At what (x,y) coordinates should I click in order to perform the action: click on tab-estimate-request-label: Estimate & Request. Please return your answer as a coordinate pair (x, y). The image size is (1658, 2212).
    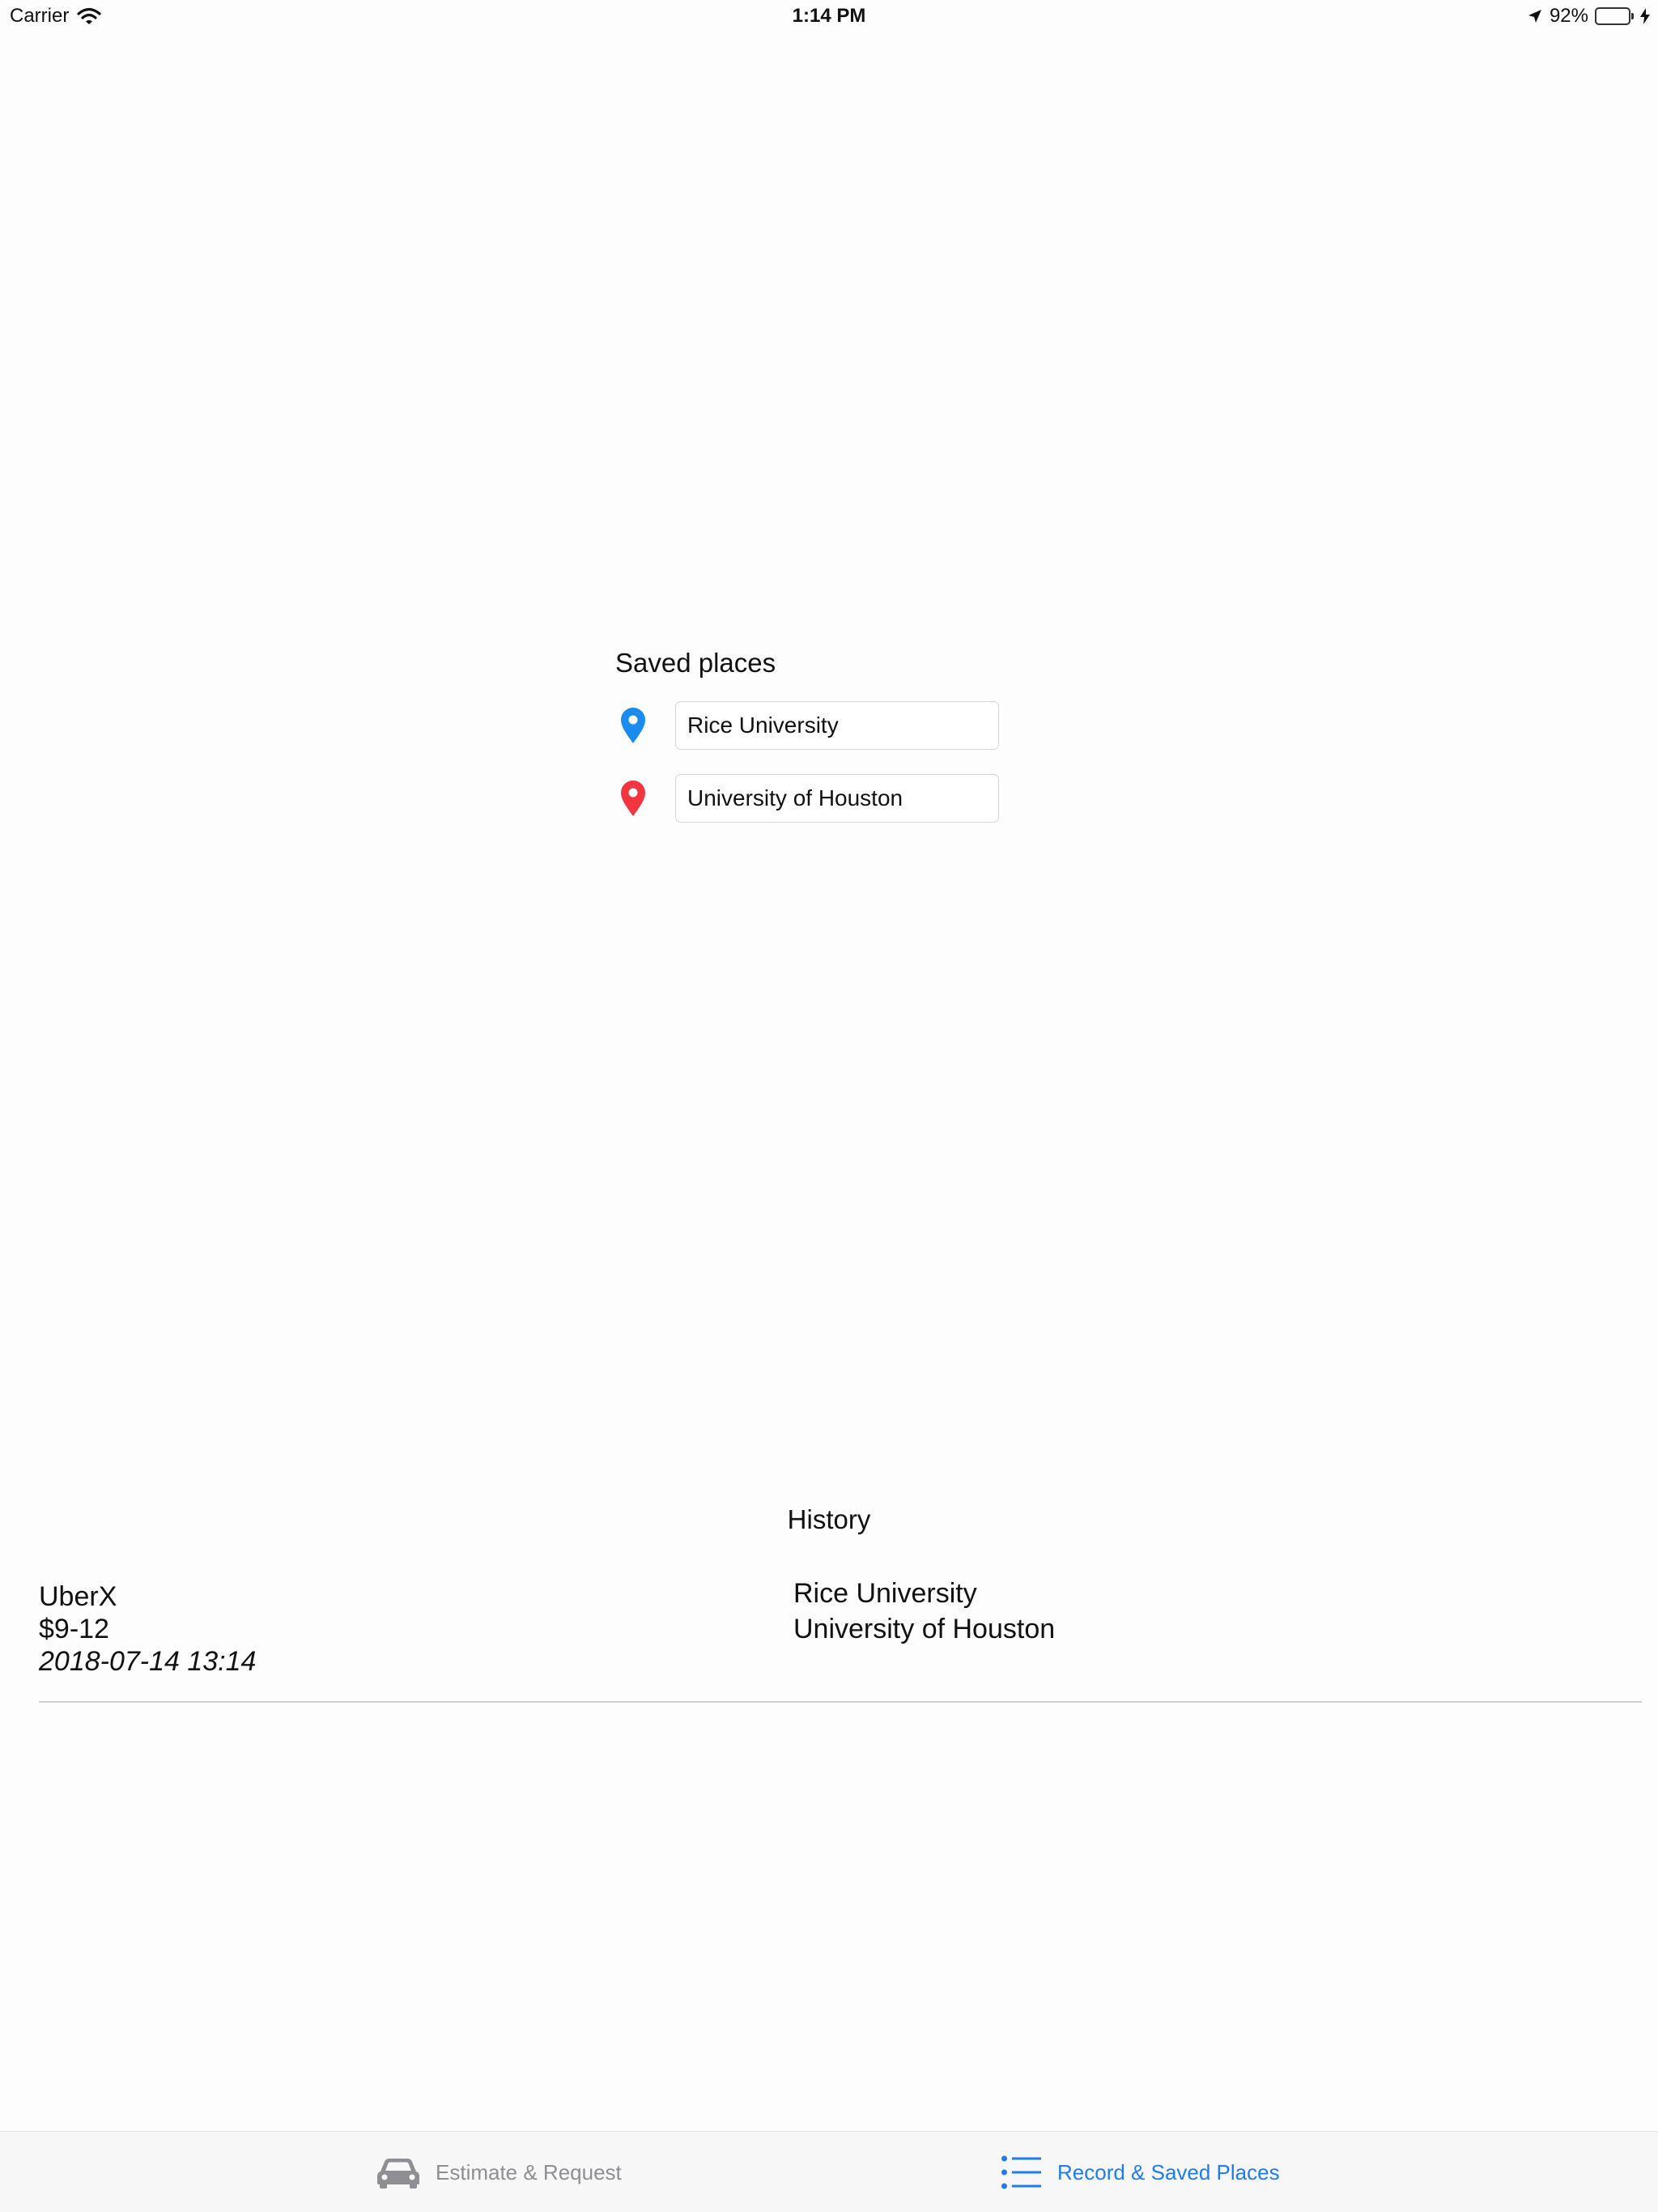
    Looking at the image, I should click on (529, 2171).